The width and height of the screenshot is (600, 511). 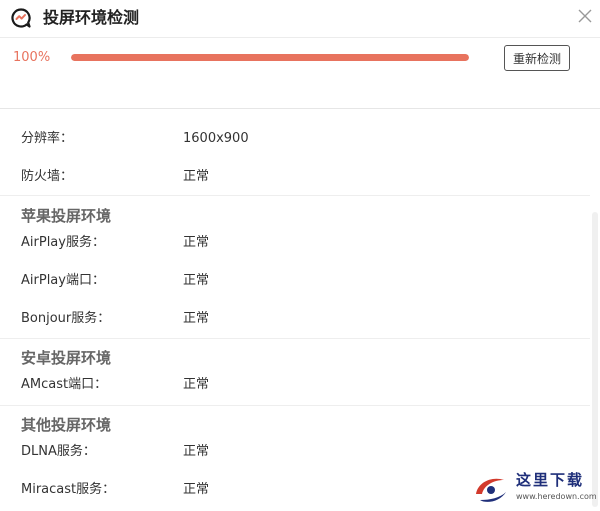 I want to click on progress-bar-fill, so click(x=270, y=57).